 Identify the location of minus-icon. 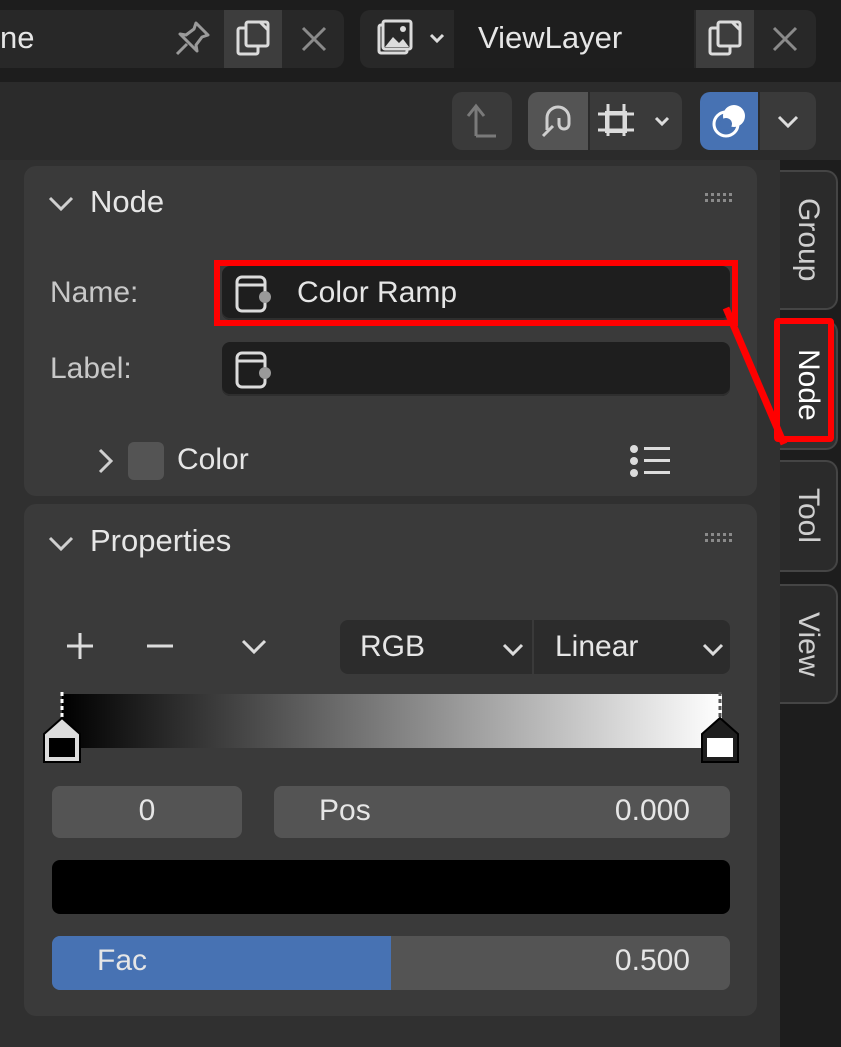
(160, 646).